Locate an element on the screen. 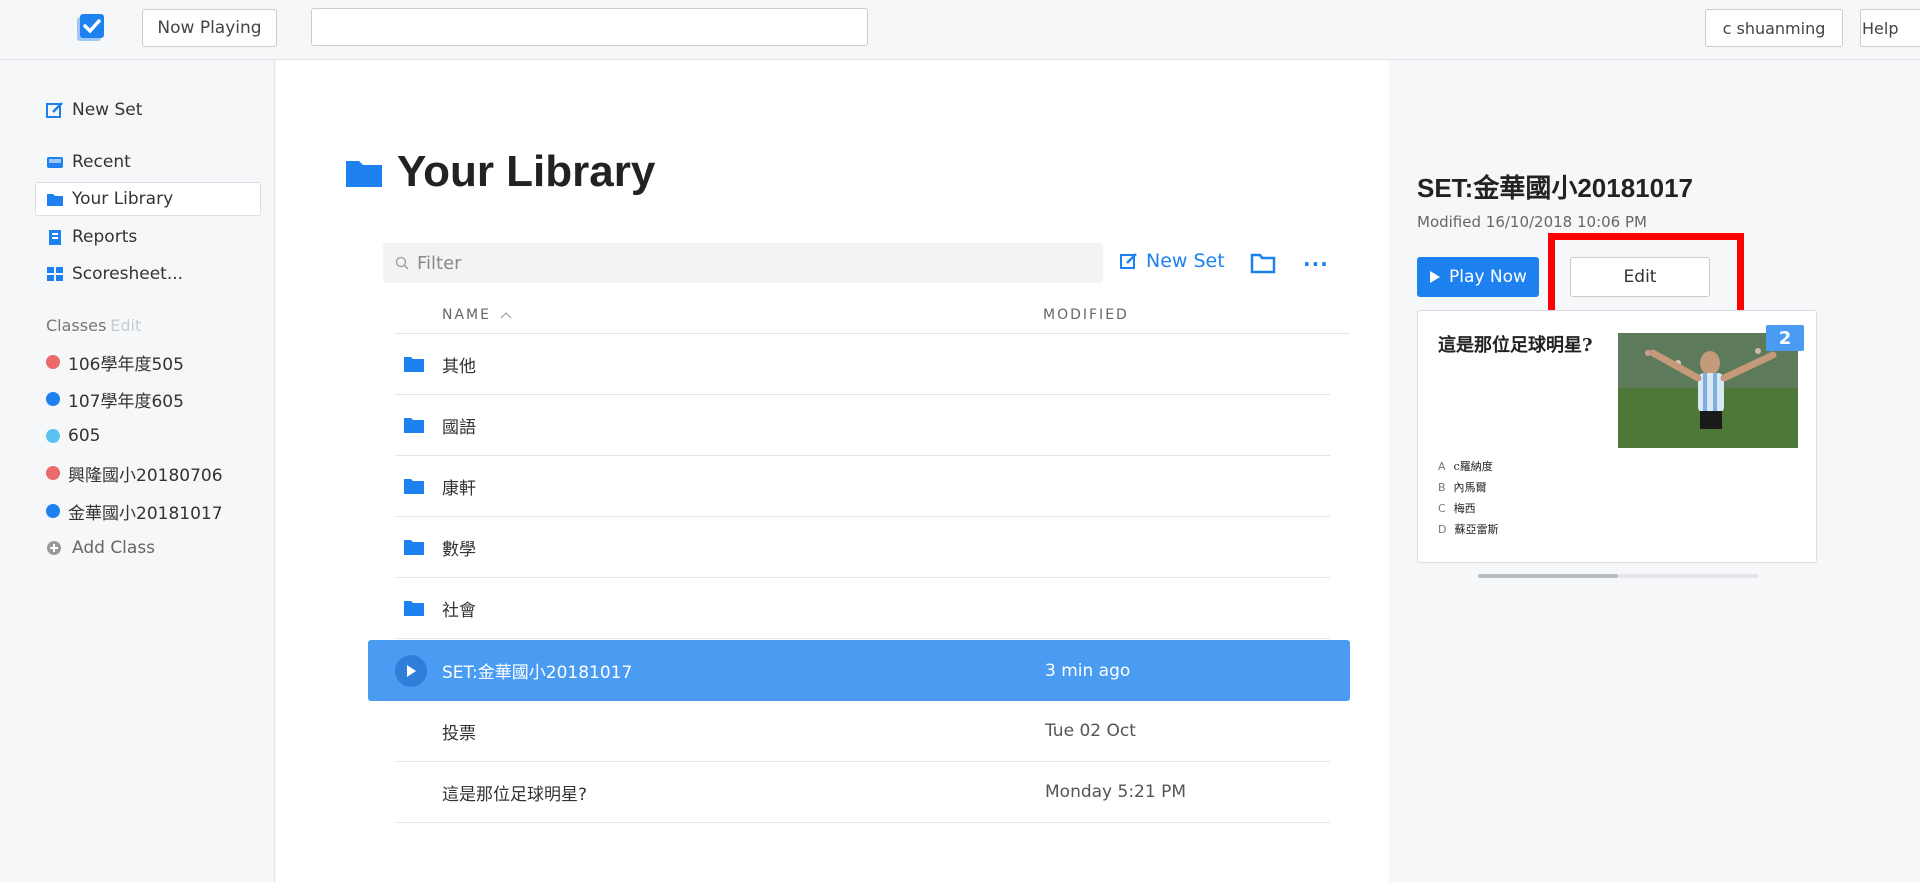 This screenshot has height=882, width=1920. user-menu-button: c shuanming is located at coordinates (1774, 28).